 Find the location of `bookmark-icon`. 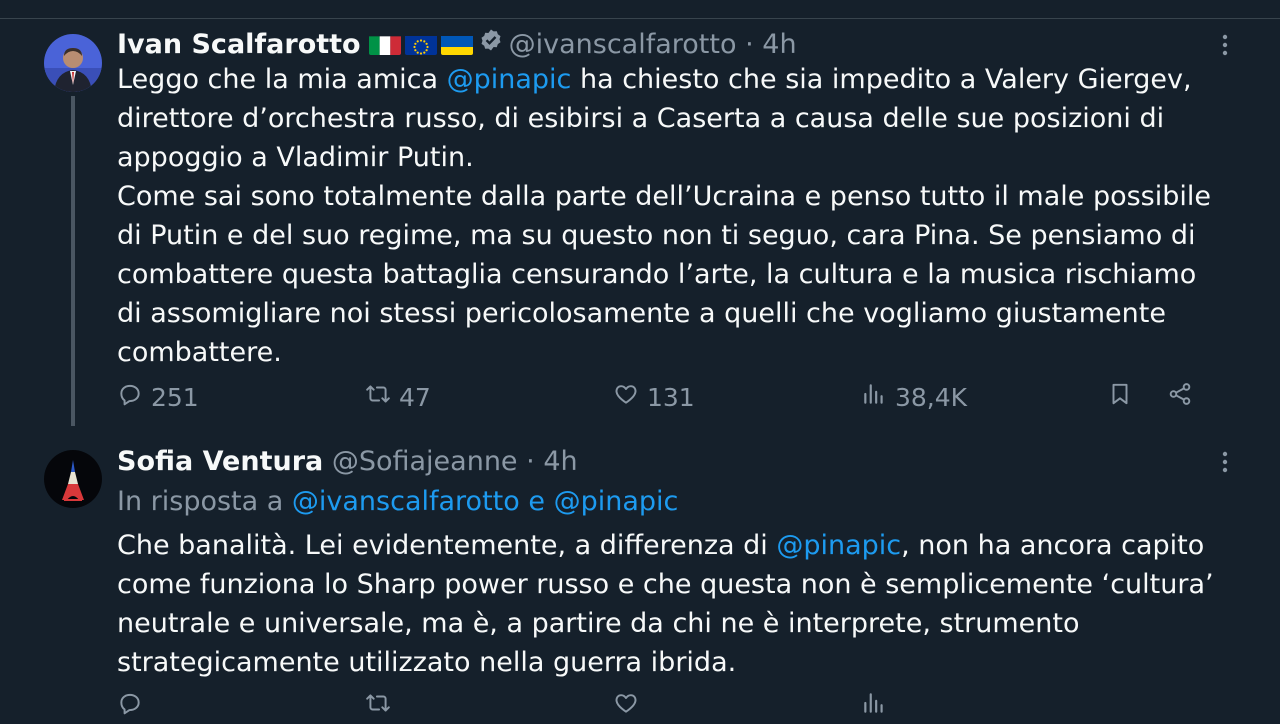

bookmark-icon is located at coordinates (1120, 397).